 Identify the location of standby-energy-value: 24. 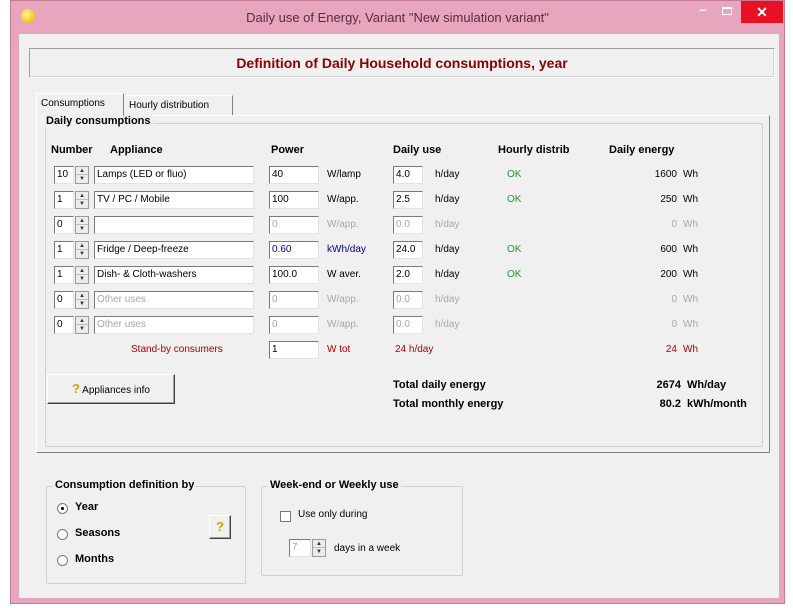
(671, 349).